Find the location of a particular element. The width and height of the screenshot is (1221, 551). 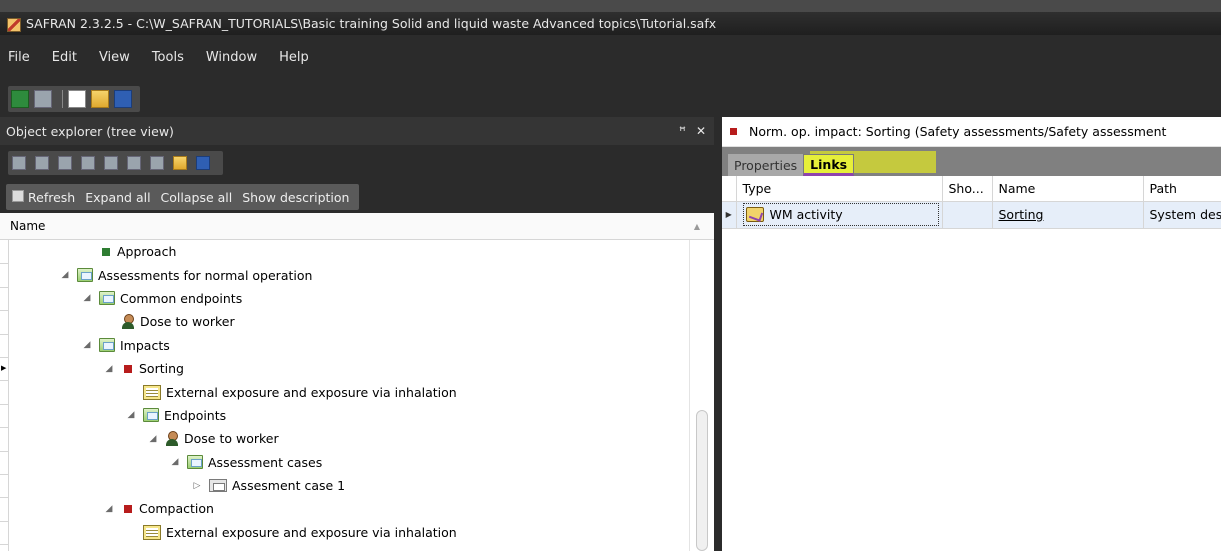

back-icon is located at coordinates (20, 98).